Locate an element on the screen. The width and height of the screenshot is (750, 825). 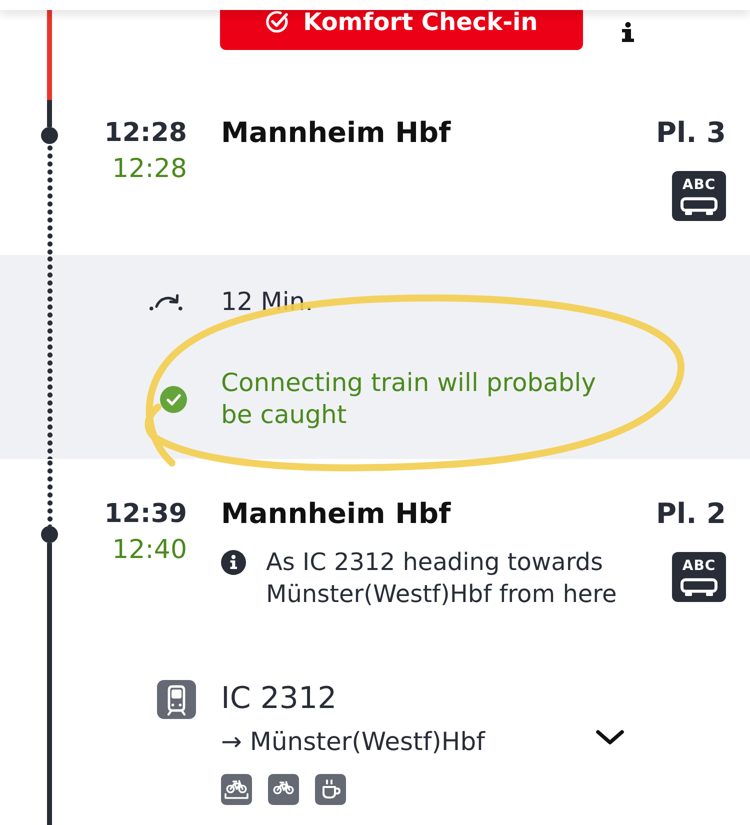
bicycle-icon is located at coordinates (283, 789).